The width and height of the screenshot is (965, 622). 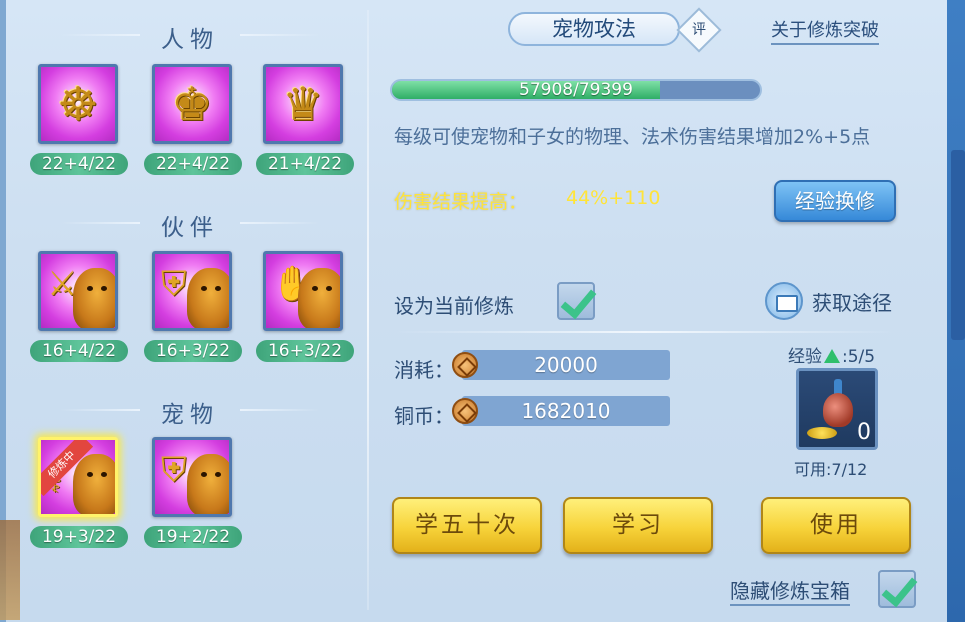 What do you see at coordinates (825, 30) in the screenshot?
I see `breakthrough-link: 关于修炼突破` at bounding box center [825, 30].